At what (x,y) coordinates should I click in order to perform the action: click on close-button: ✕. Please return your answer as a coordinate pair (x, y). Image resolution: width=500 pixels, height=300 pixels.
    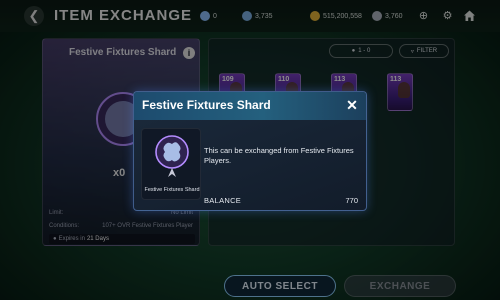
    Looking at the image, I should click on (352, 105).